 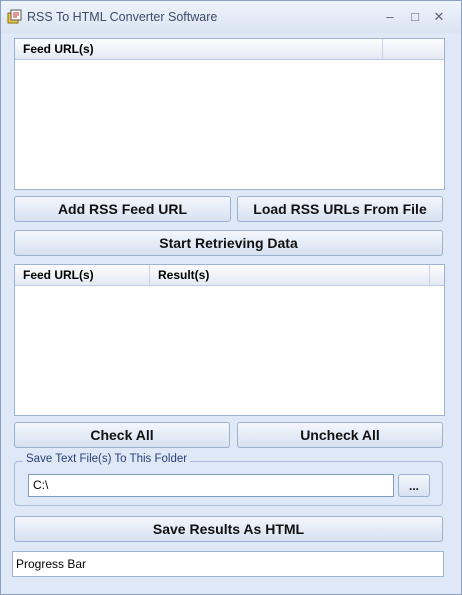 What do you see at coordinates (413, 49) in the screenshot?
I see `column-header-empty` at bounding box center [413, 49].